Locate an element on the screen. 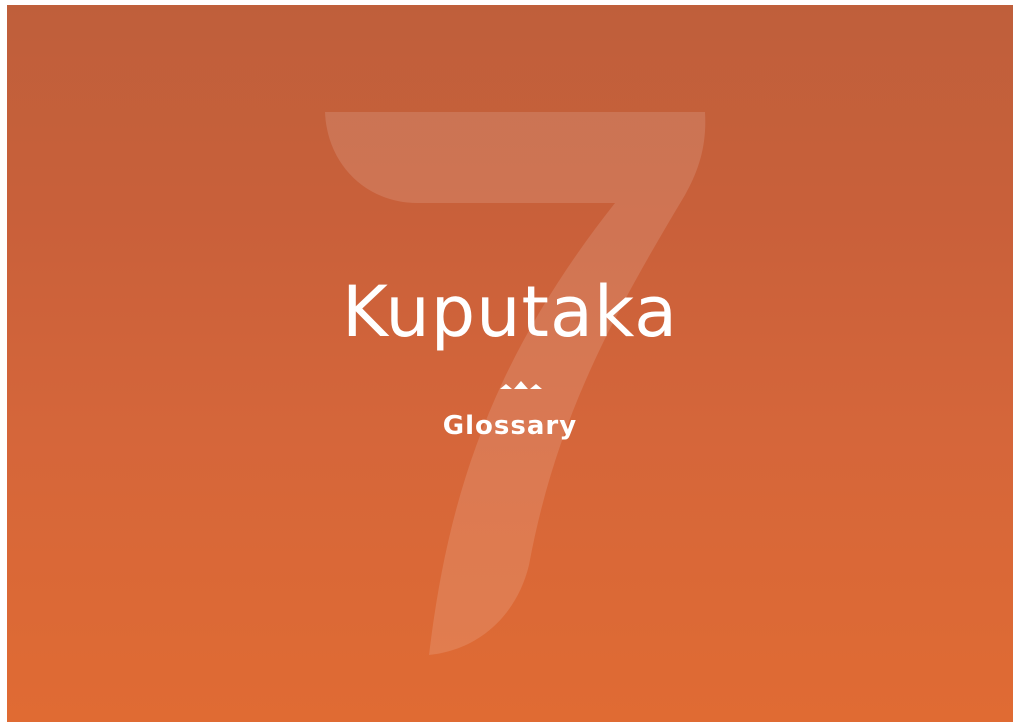 The image size is (1013, 722). triple-peak-ornament-icon is located at coordinates (521, 385).